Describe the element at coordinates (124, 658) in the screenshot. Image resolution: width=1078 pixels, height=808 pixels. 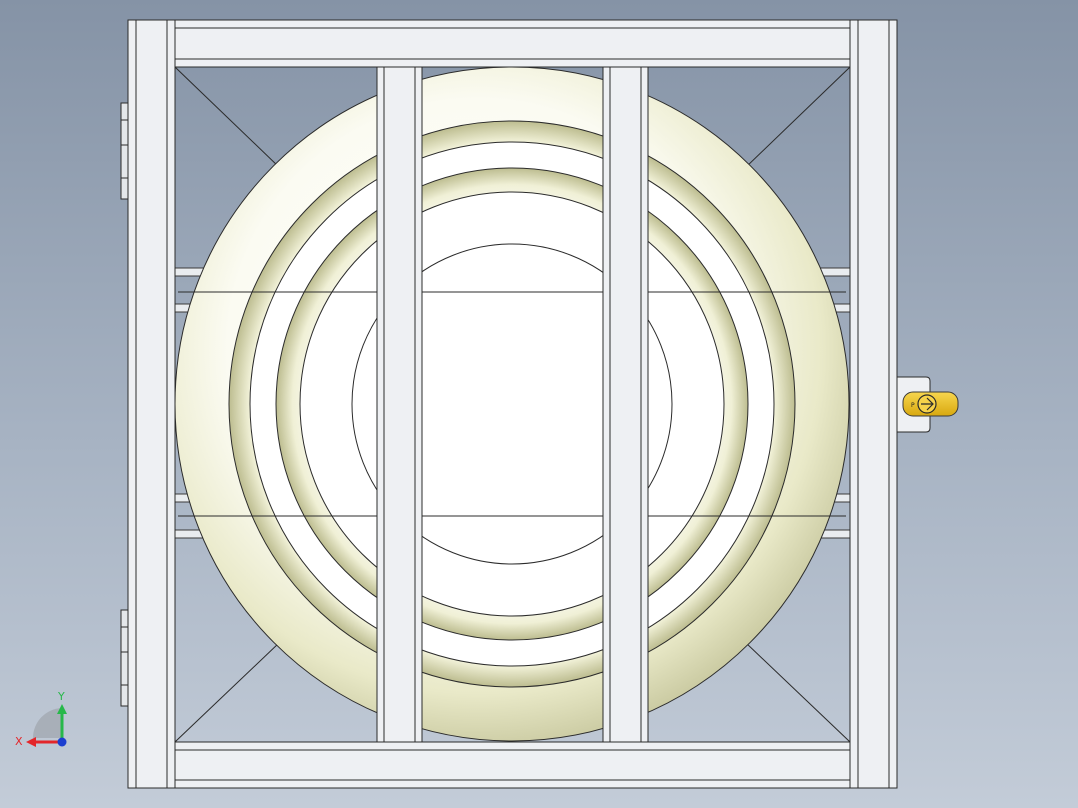
I see `hinge-bottom` at that location.